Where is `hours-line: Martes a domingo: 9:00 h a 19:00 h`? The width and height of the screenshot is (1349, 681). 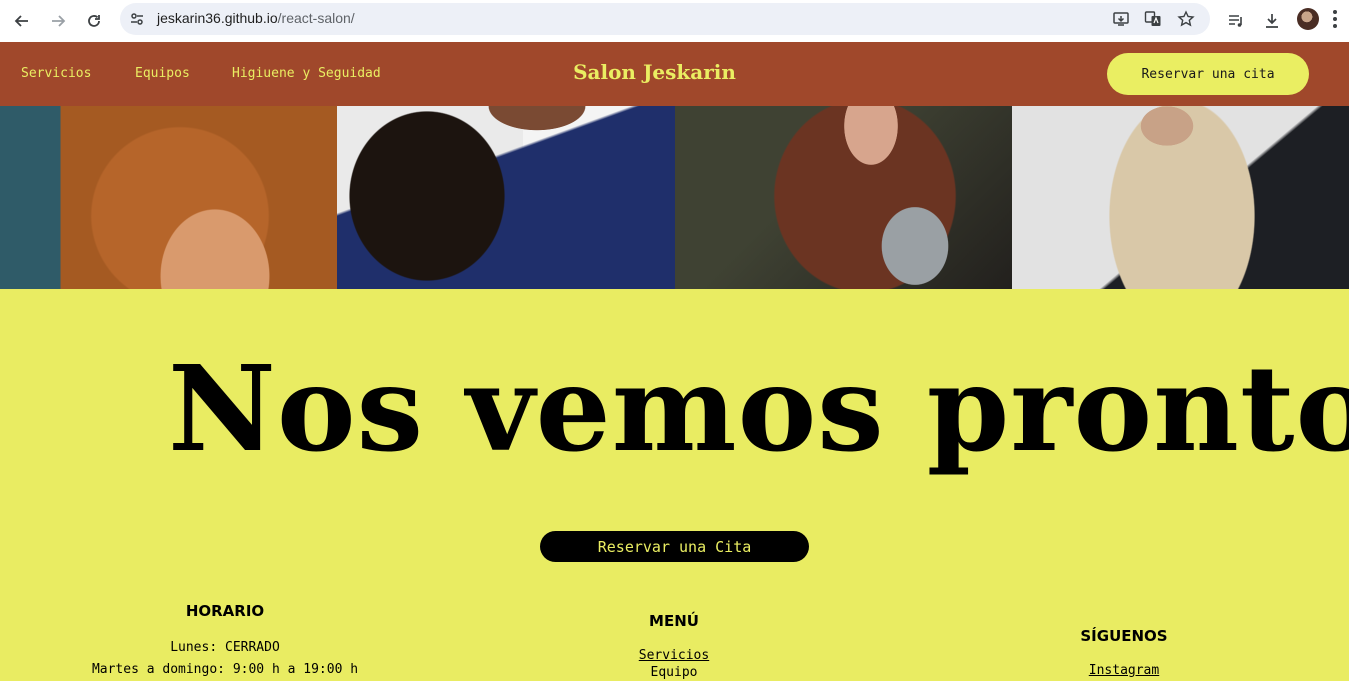
hours-line: Martes a domingo: 9:00 h a 19:00 h is located at coordinates (225, 669).